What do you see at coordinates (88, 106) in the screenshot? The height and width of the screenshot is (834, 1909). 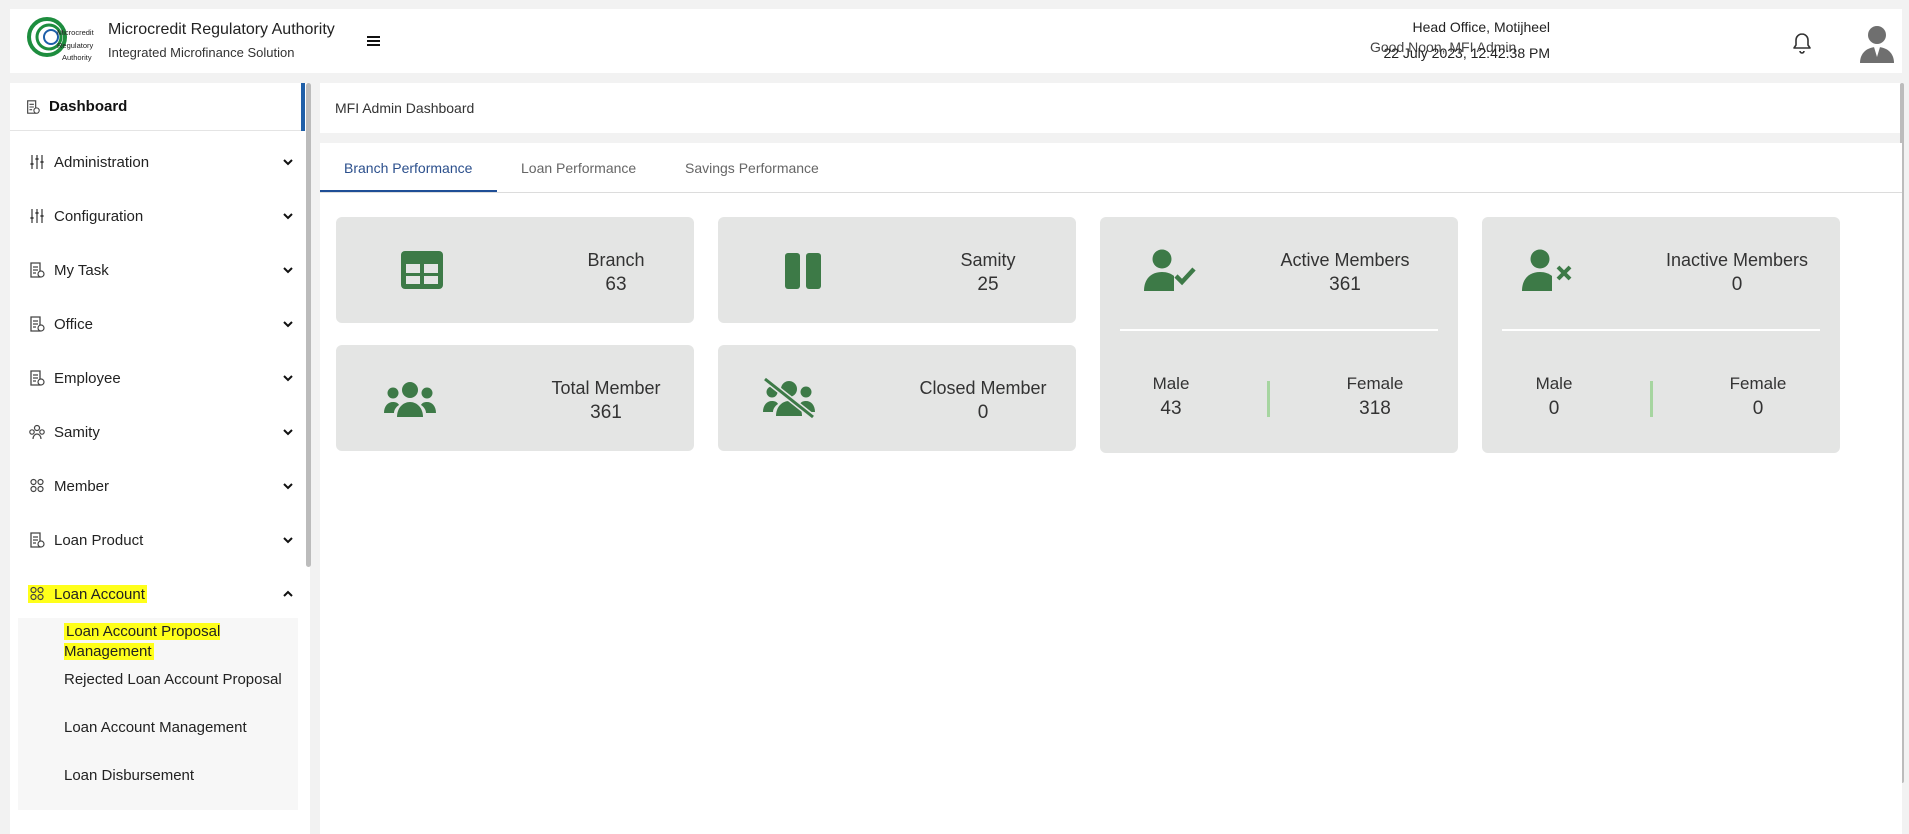 I see `sidebar-item-label: Dashboard` at bounding box center [88, 106].